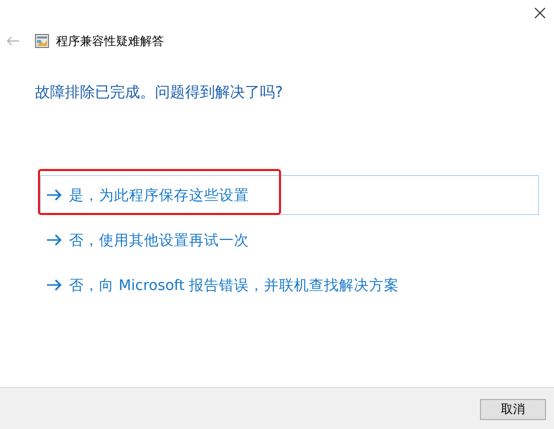 The height and width of the screenshot is (429, 554). What do you see at coordinates (289, 240) in the screenshot?
I see `option-link: 否，使用其他设置再试一次` at bounding box center [289, 240].